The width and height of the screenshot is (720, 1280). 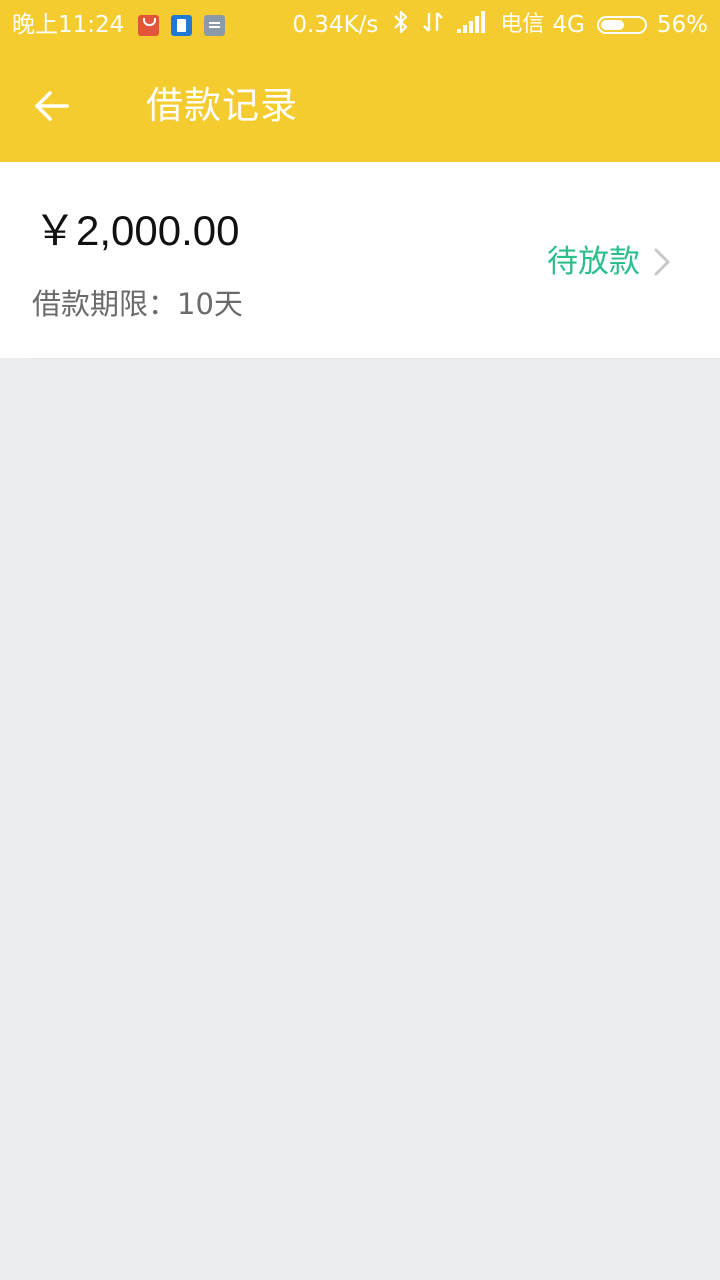 I want to click on loan-amount: ￥2,000.00, so click(x=137, y=230).